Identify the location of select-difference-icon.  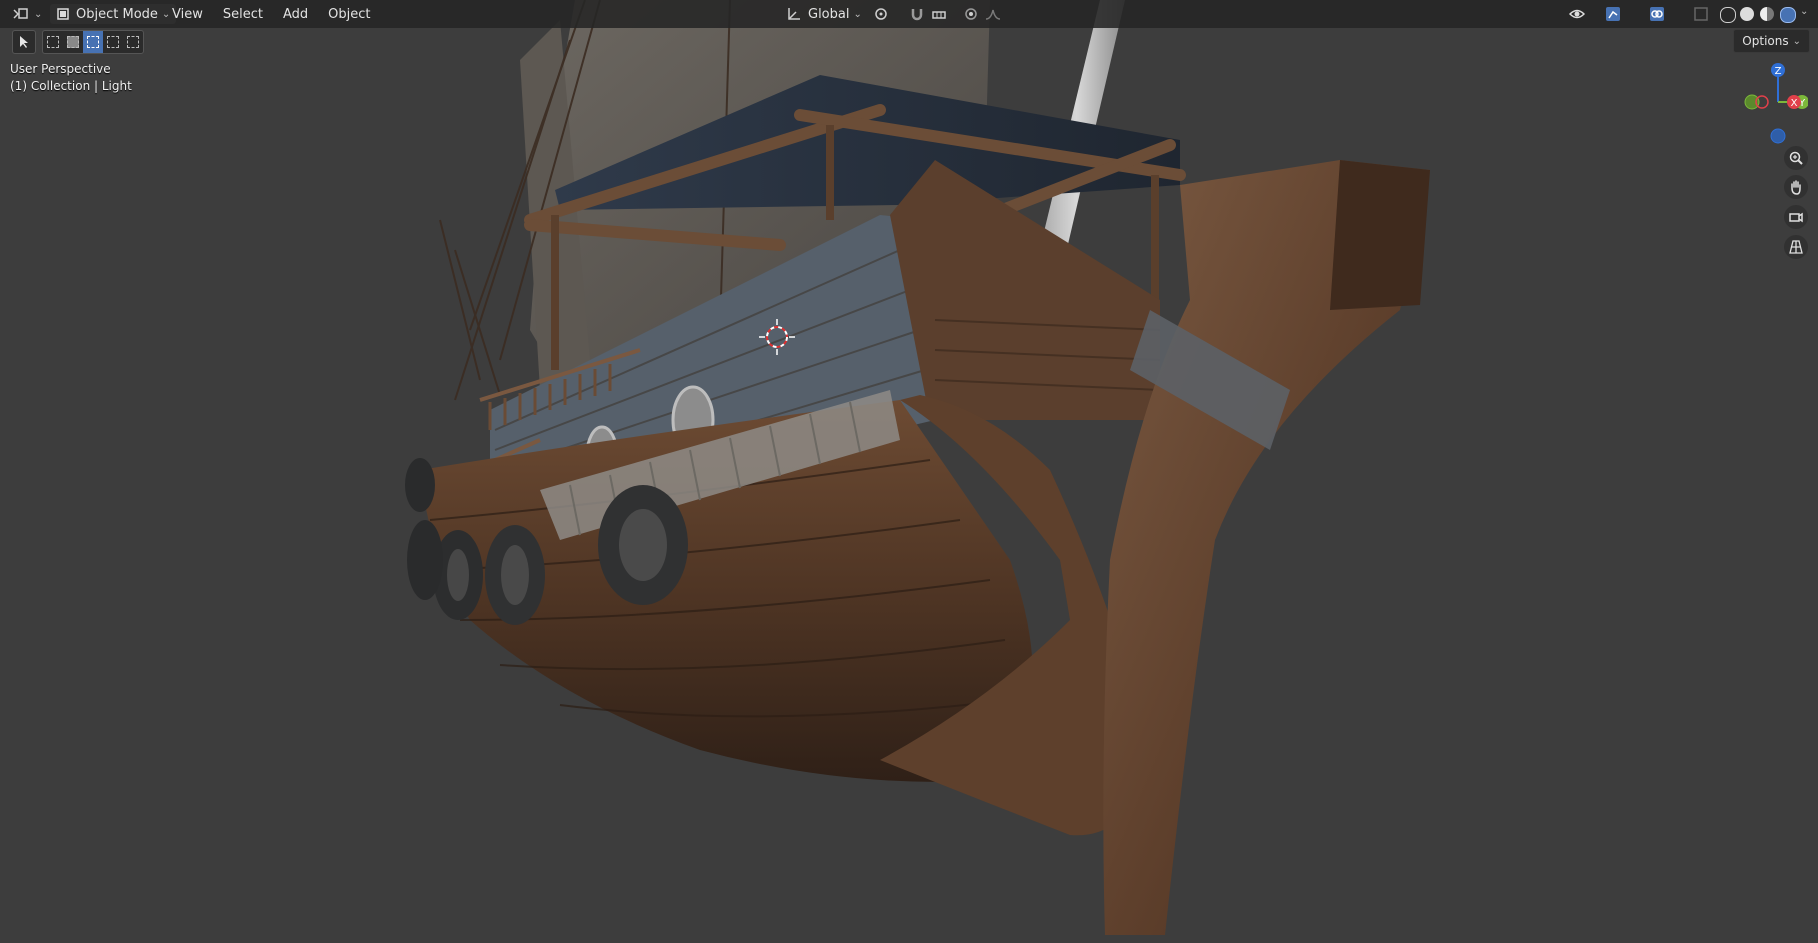
(113, 42).